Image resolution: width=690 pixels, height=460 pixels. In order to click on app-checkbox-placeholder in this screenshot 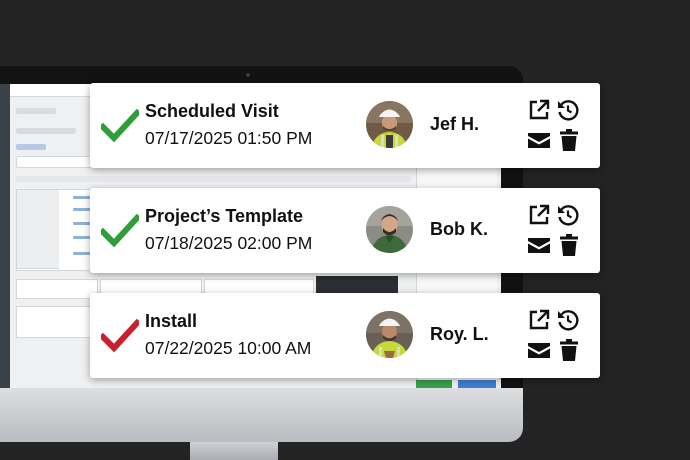, I will do `click(31, 147)`.